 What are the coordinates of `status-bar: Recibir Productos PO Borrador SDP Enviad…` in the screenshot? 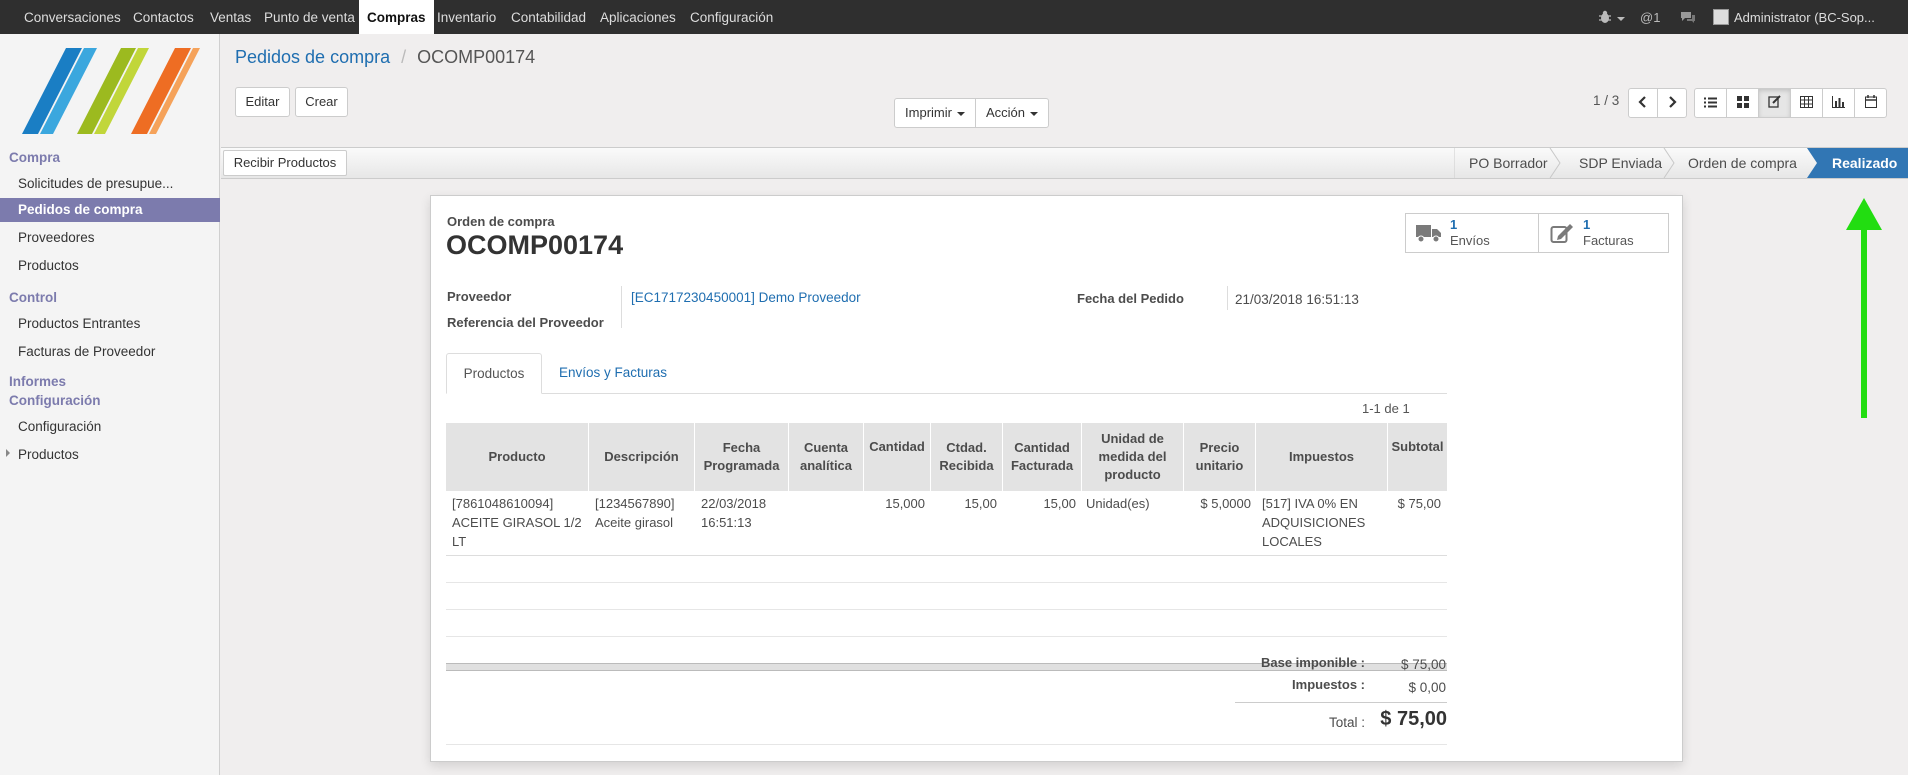 It's located at (1064, 163).